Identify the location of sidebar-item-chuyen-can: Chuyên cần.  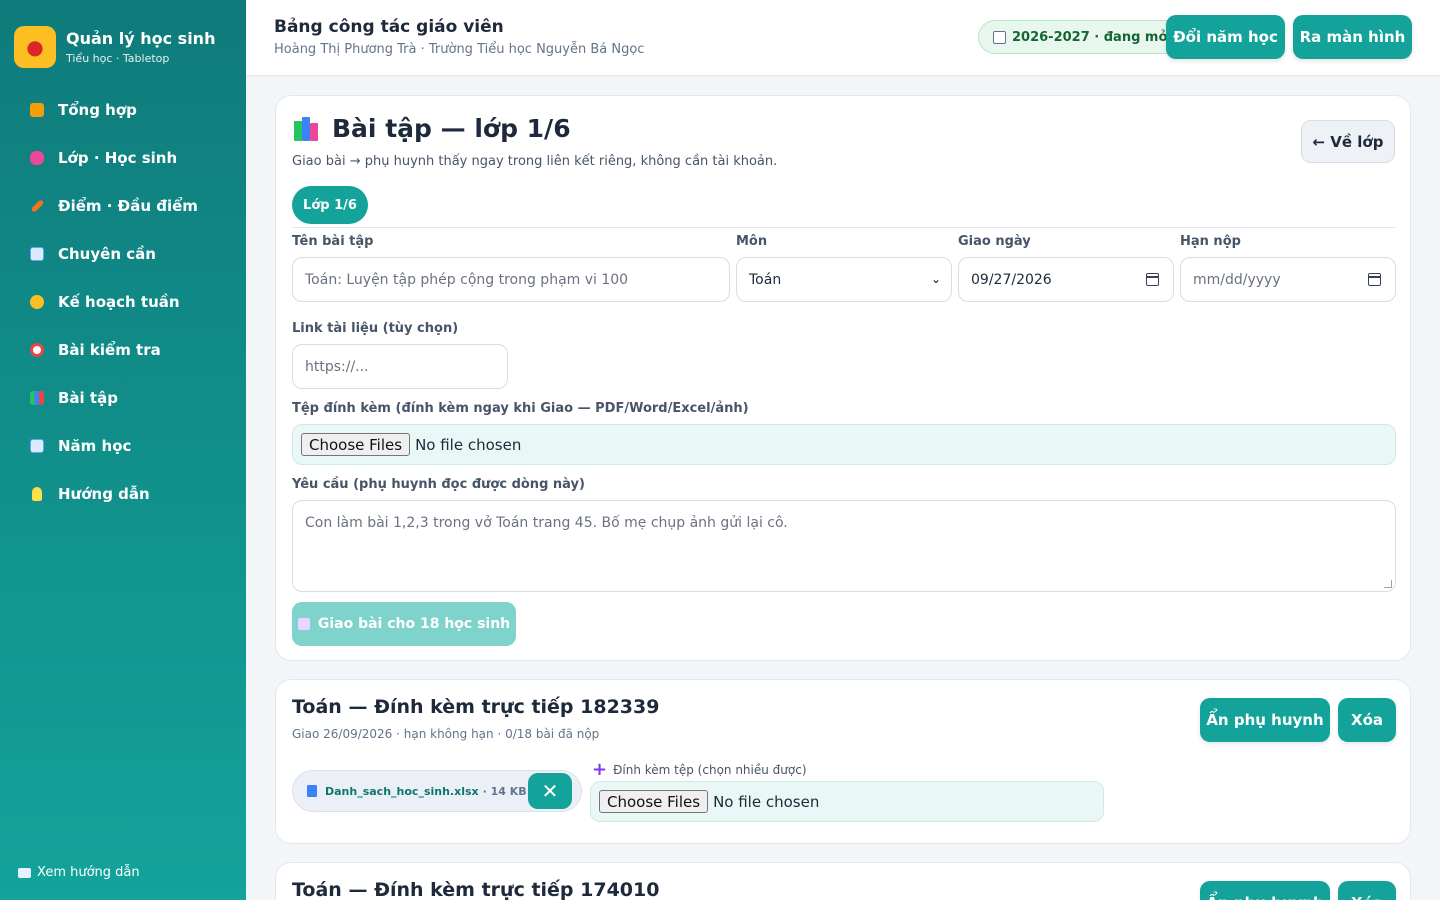
(123, 254).